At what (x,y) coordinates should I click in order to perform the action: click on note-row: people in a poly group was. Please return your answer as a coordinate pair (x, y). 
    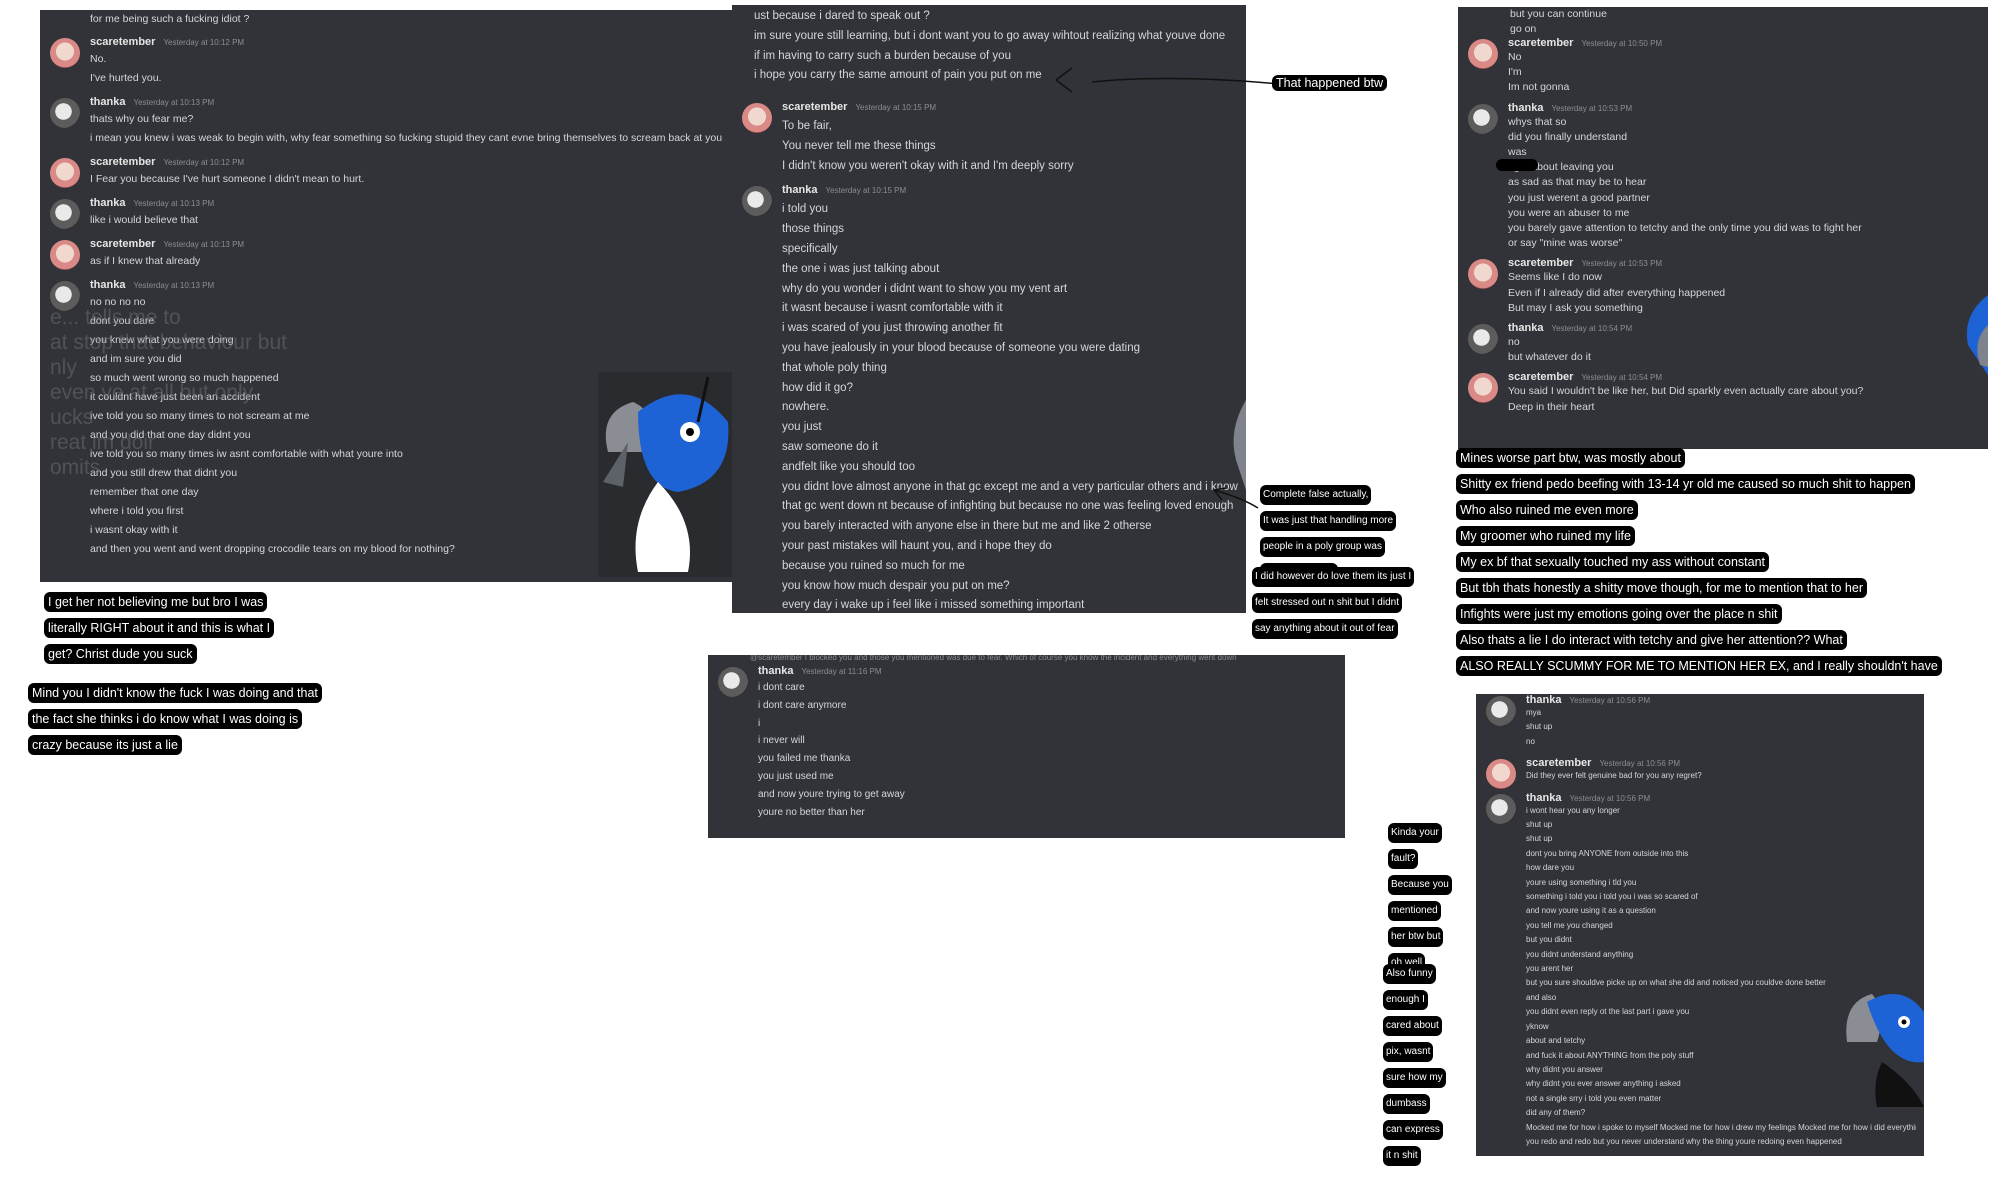
    Looking at the image, I should click on (1328, 549).